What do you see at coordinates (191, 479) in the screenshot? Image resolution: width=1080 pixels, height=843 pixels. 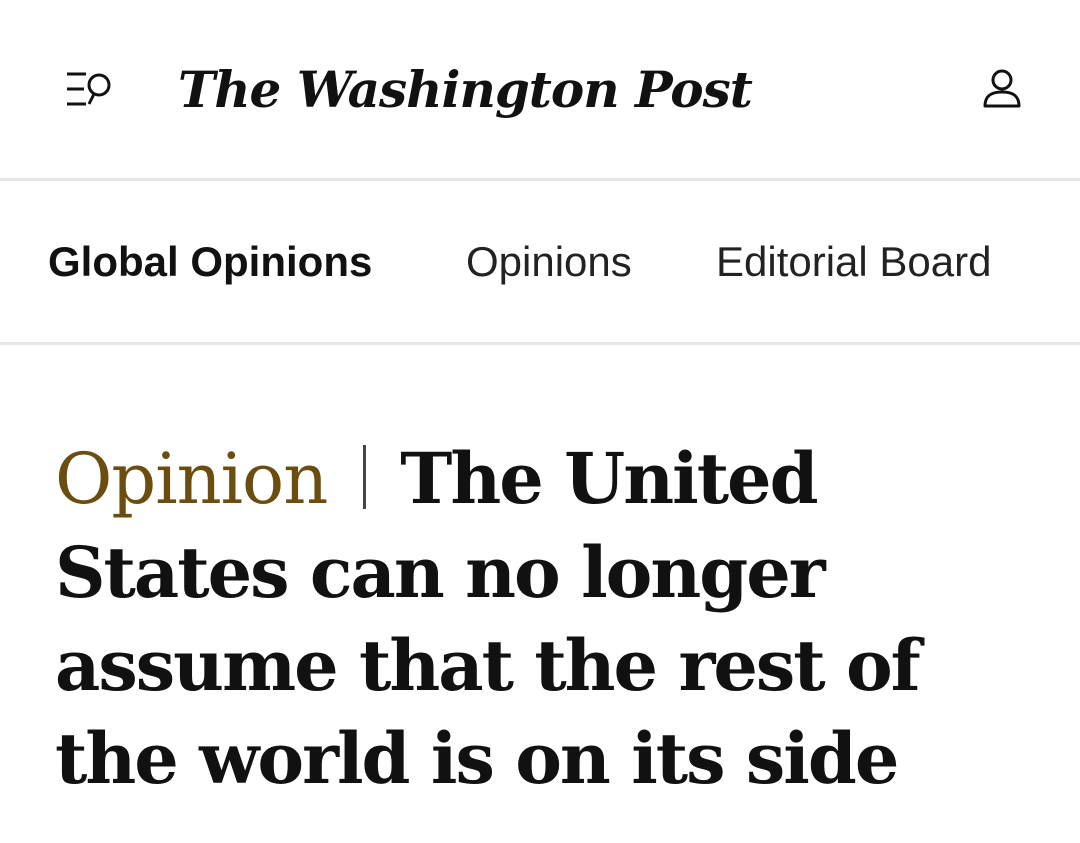 I see `opinion-kicker: Opinion` at bounding box center [191, 479].